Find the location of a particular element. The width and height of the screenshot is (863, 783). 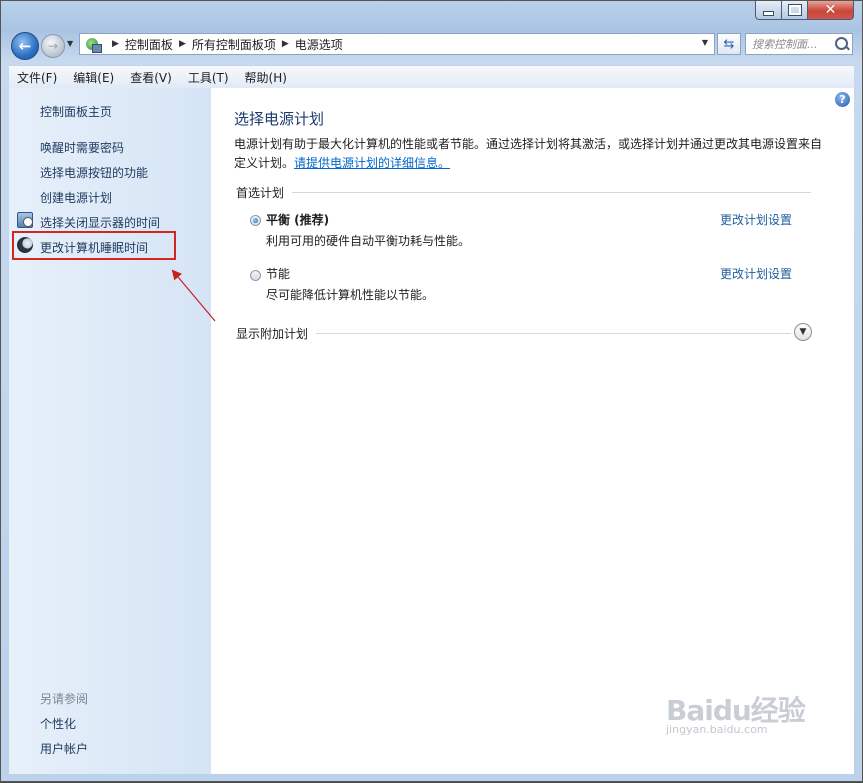

sidebar-create-plan-link: 创建电源计划 is located at coordinates (76, 197).